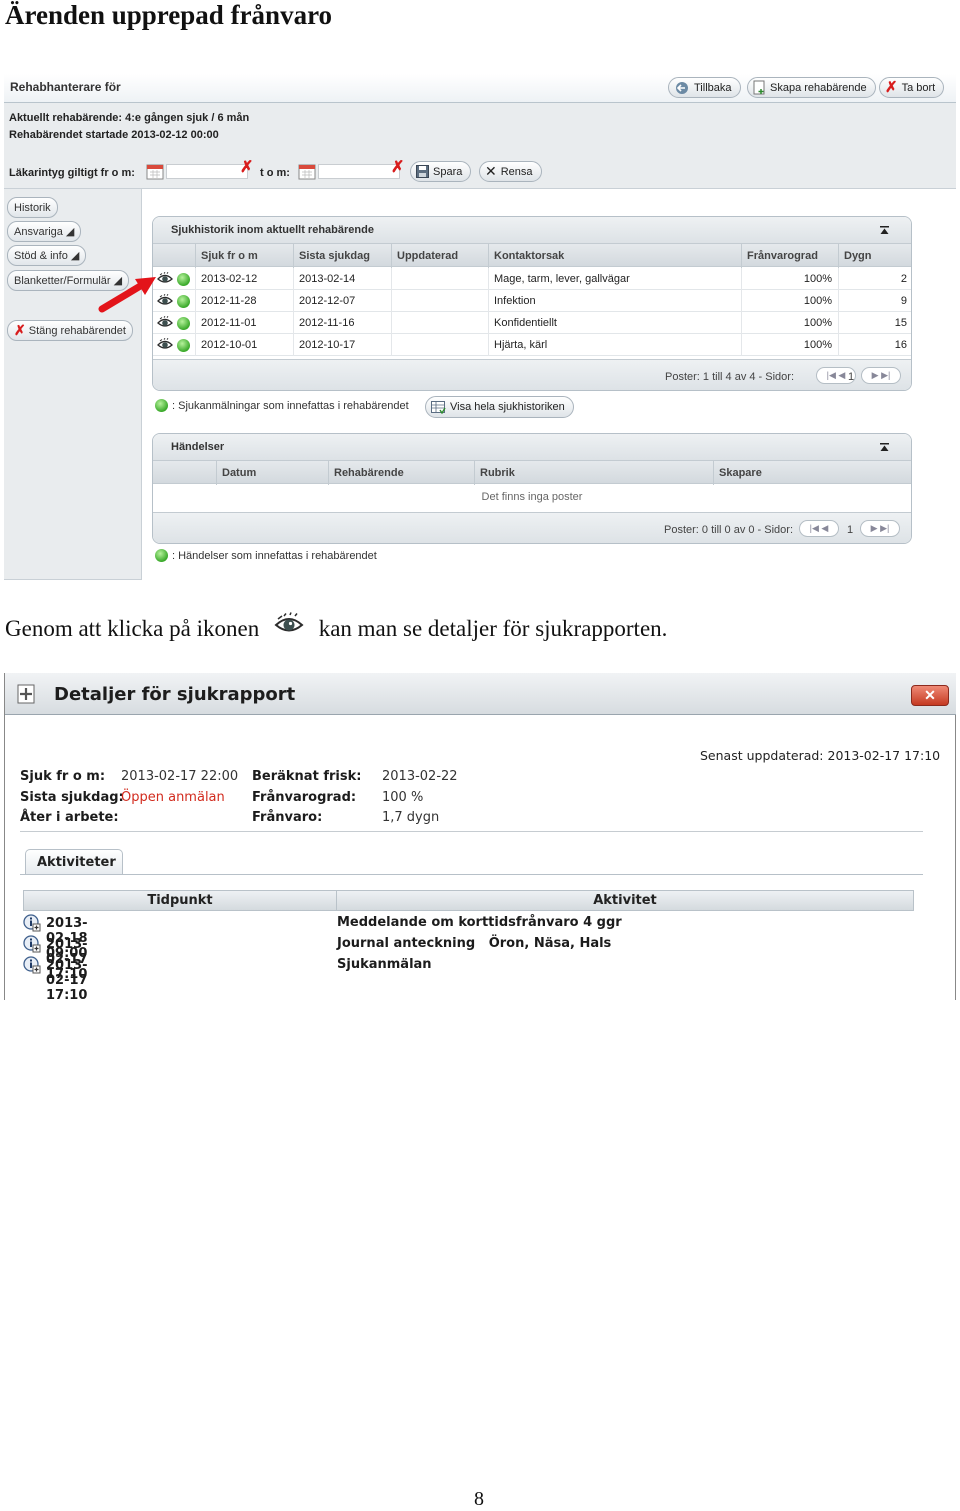  I want to click on absence-value: 1,7 dygn, so click(411, 817).